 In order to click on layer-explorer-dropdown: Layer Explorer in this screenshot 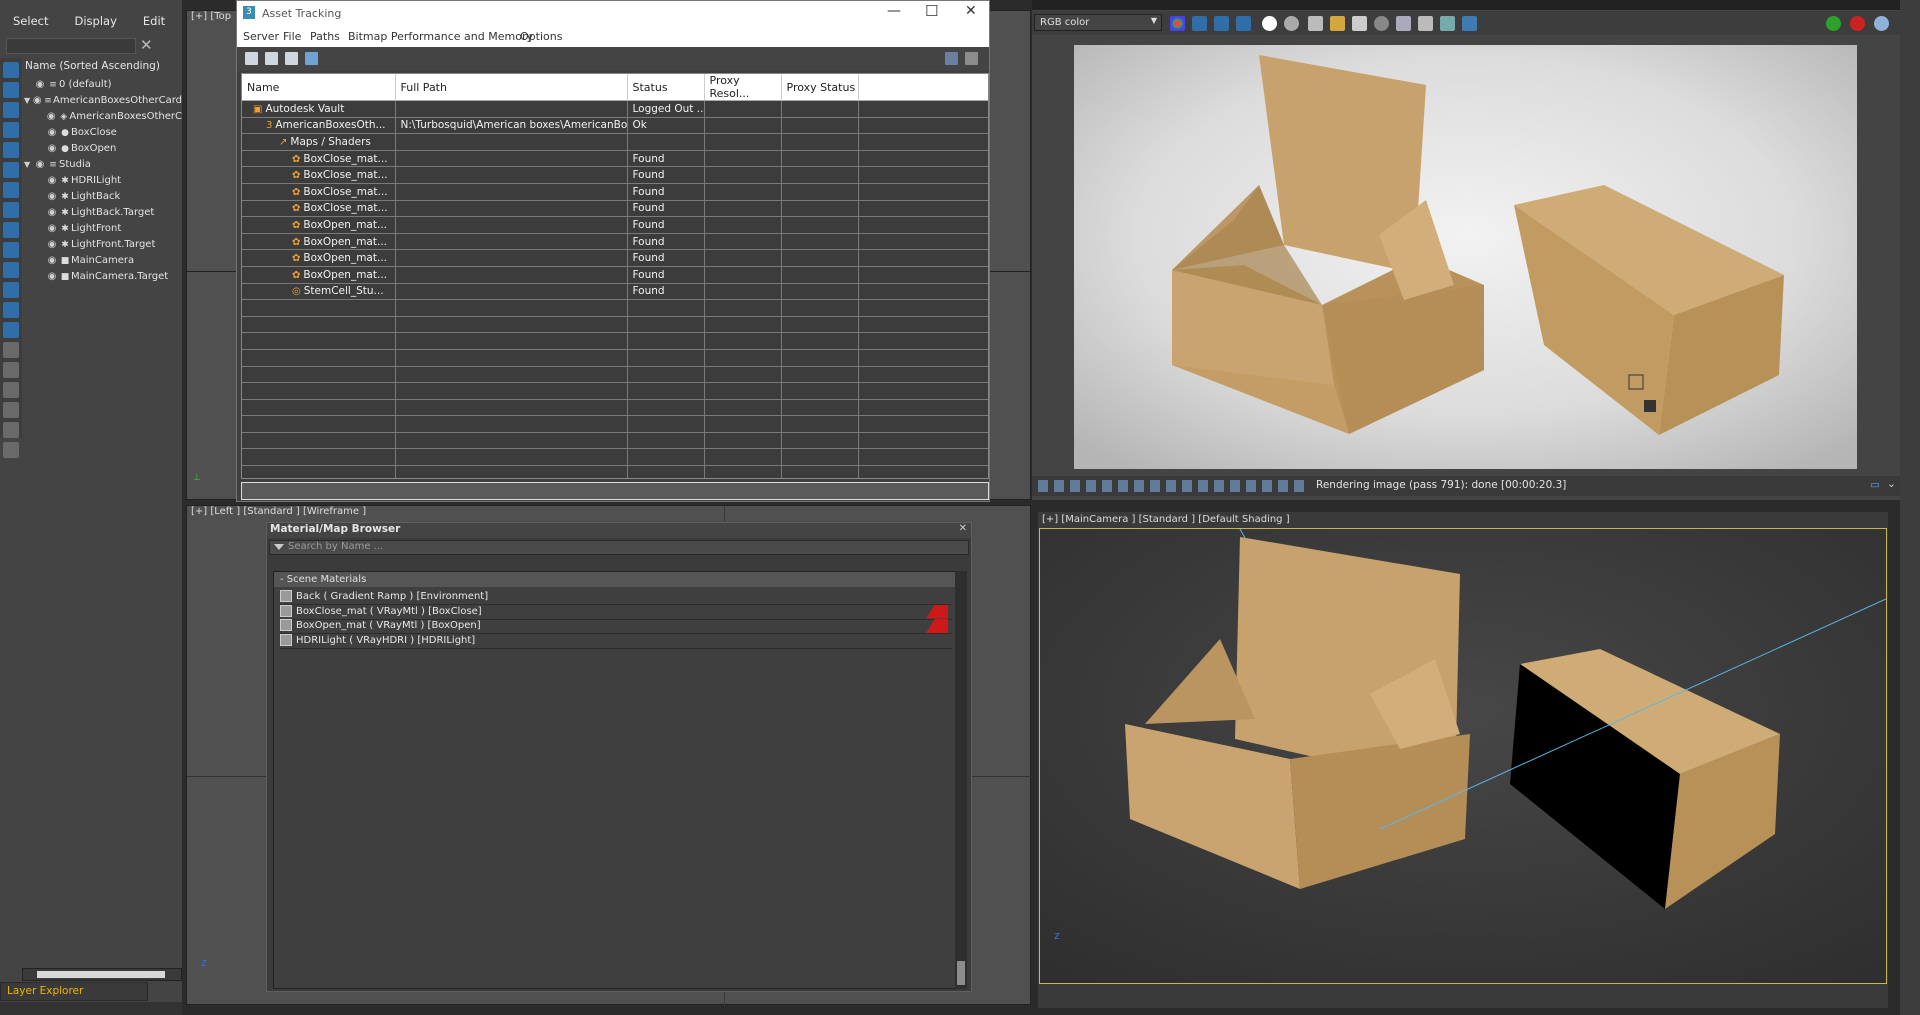, I will do `click(74, 991)`.